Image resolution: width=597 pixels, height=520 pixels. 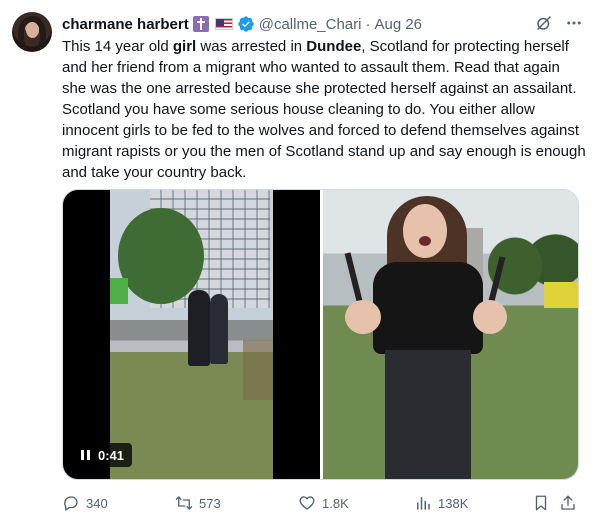 I want to click on bold-dundee: Dundee, so click(x=334, y=46).